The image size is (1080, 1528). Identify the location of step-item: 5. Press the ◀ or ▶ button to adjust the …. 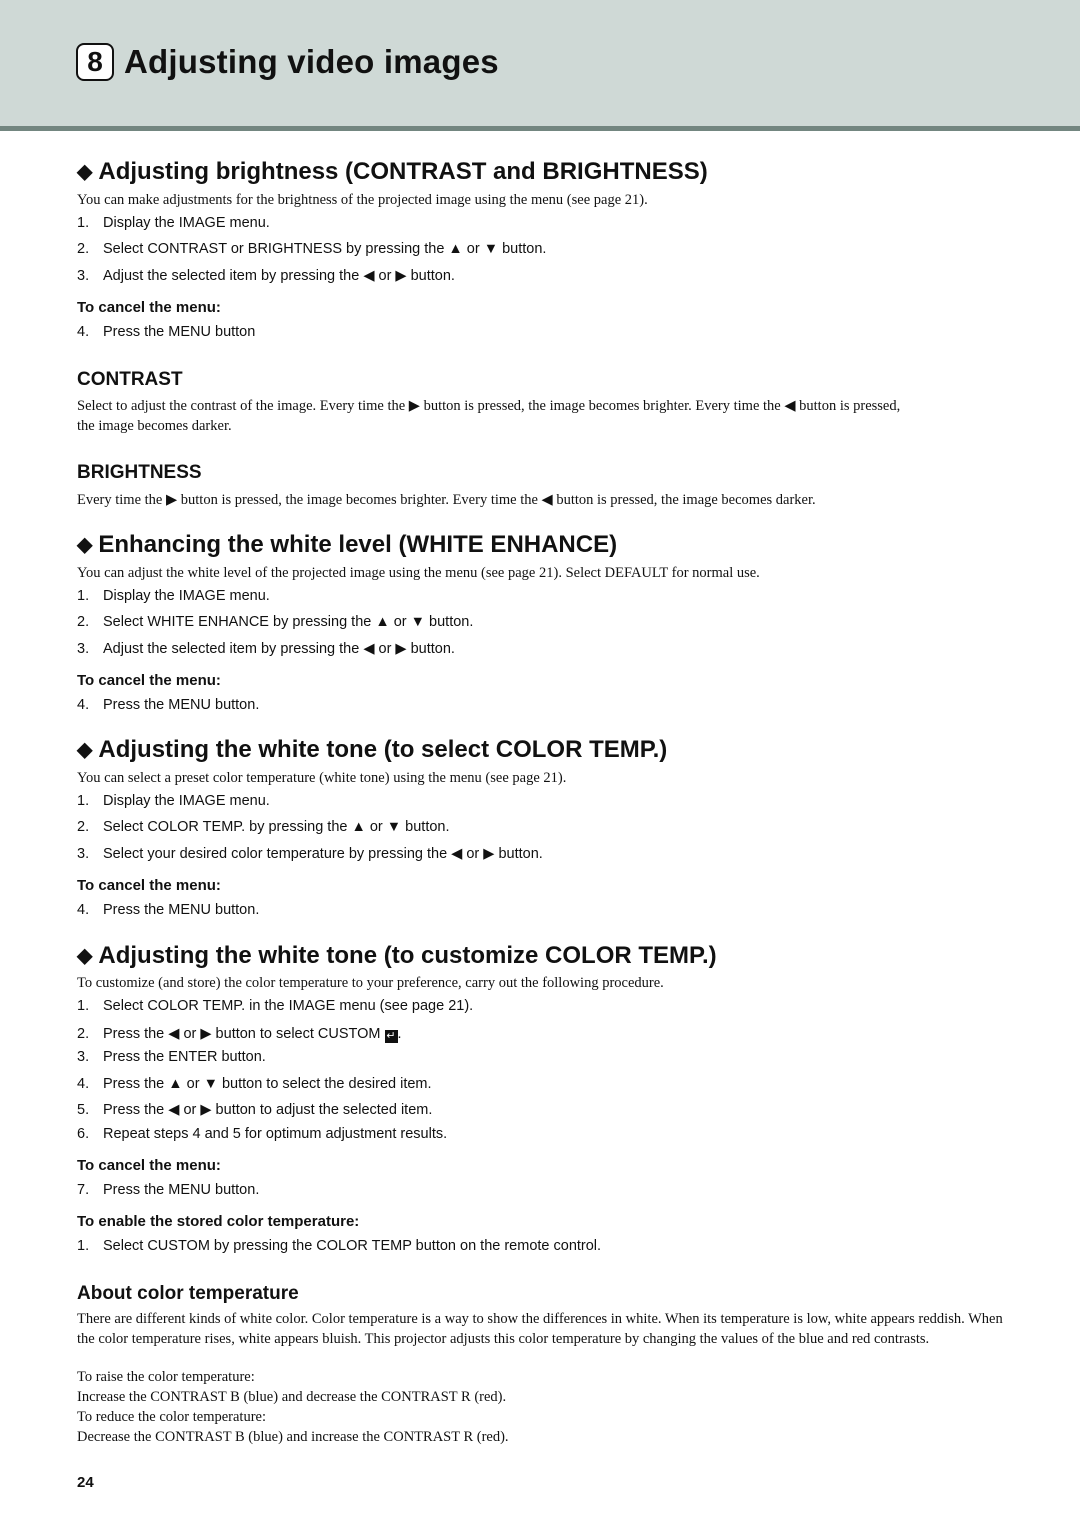
(254, 1110).